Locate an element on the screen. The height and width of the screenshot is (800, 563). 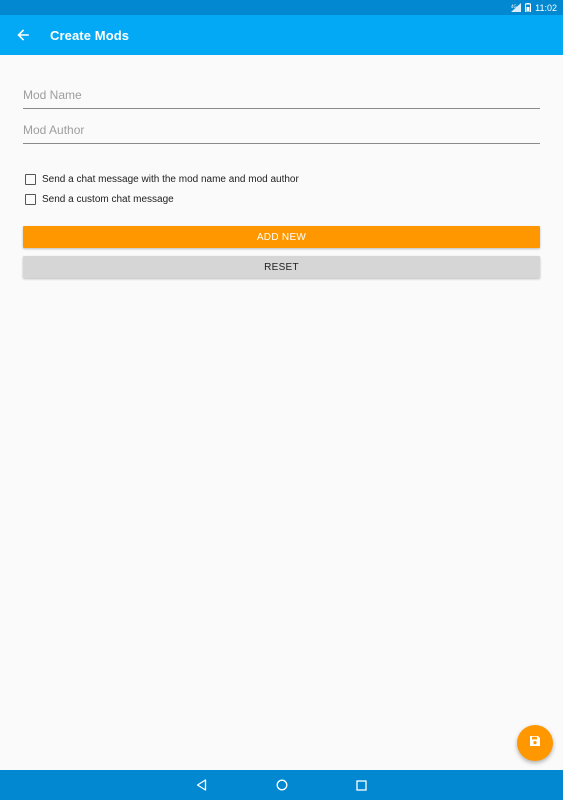
mod-name-input is located at coordinates (281, 97).